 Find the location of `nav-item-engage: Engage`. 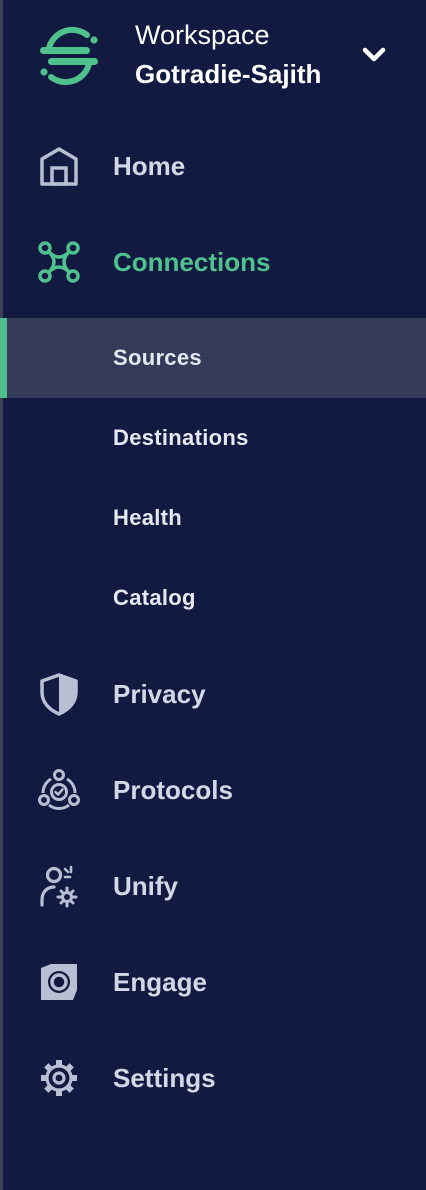

nav-item-engage: Engage is located at coordinates (214, 982).